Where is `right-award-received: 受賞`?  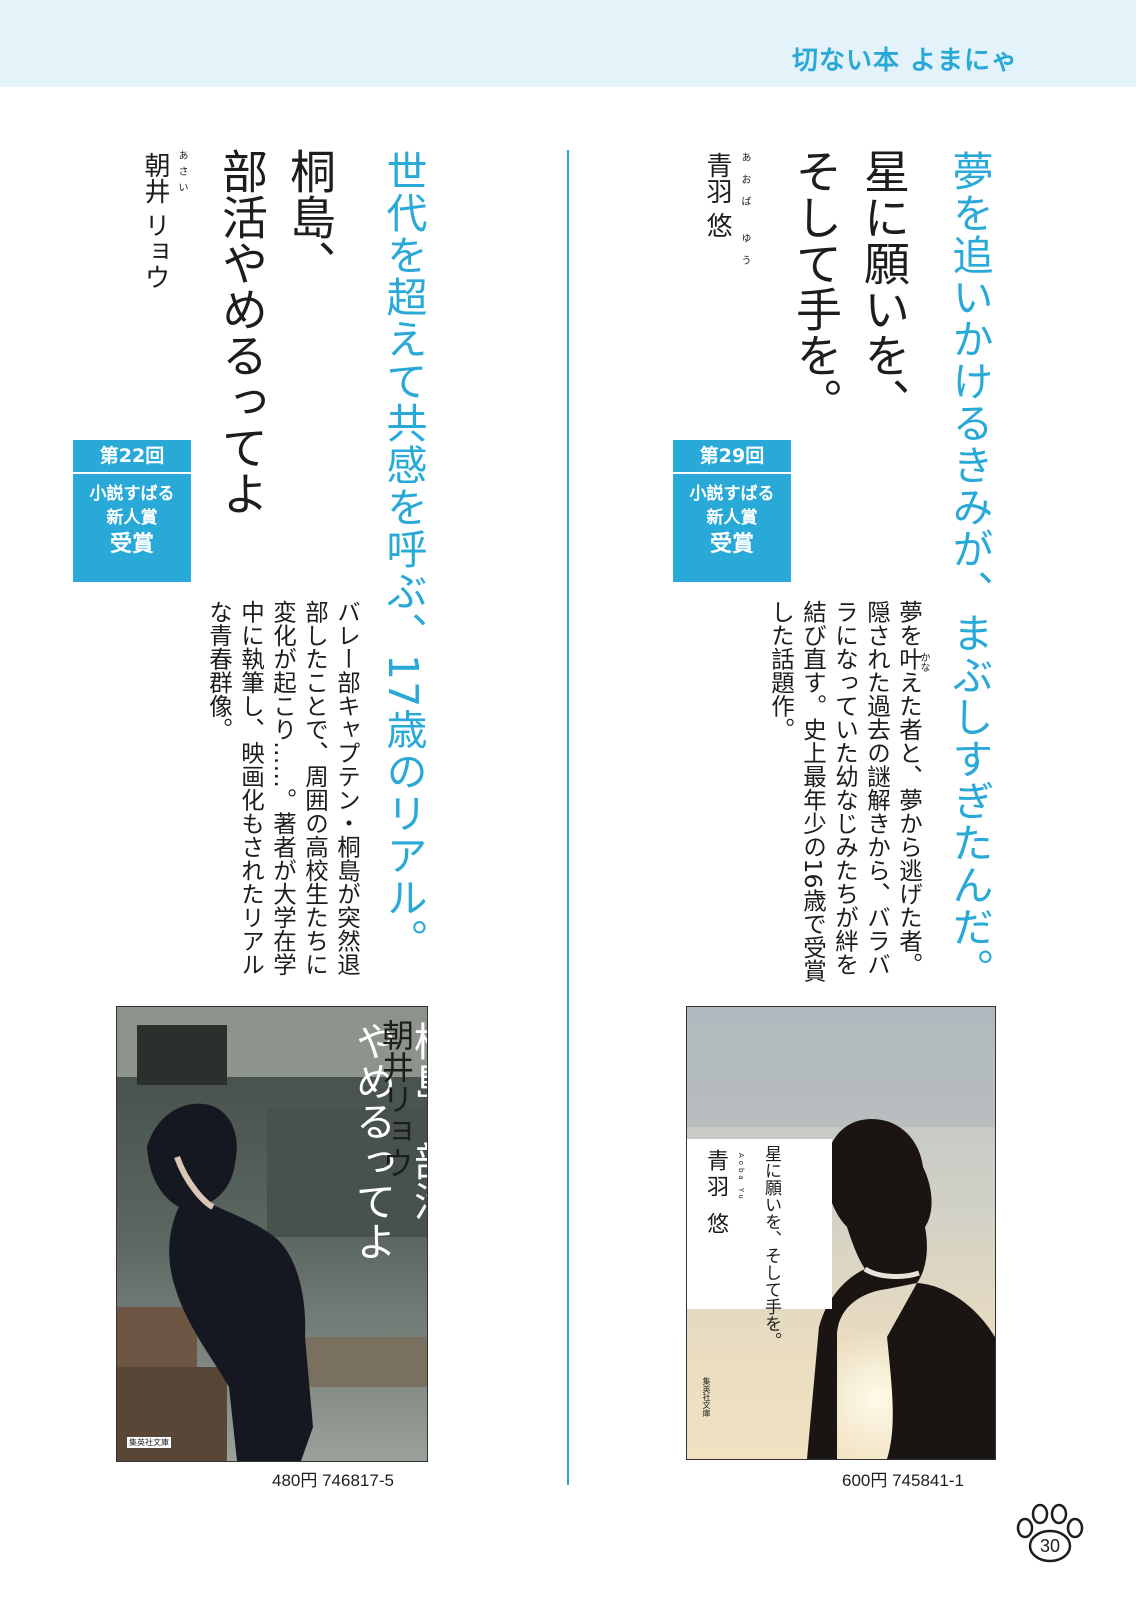
right-award-received: 受賞 is located at coordinates (731, 544).